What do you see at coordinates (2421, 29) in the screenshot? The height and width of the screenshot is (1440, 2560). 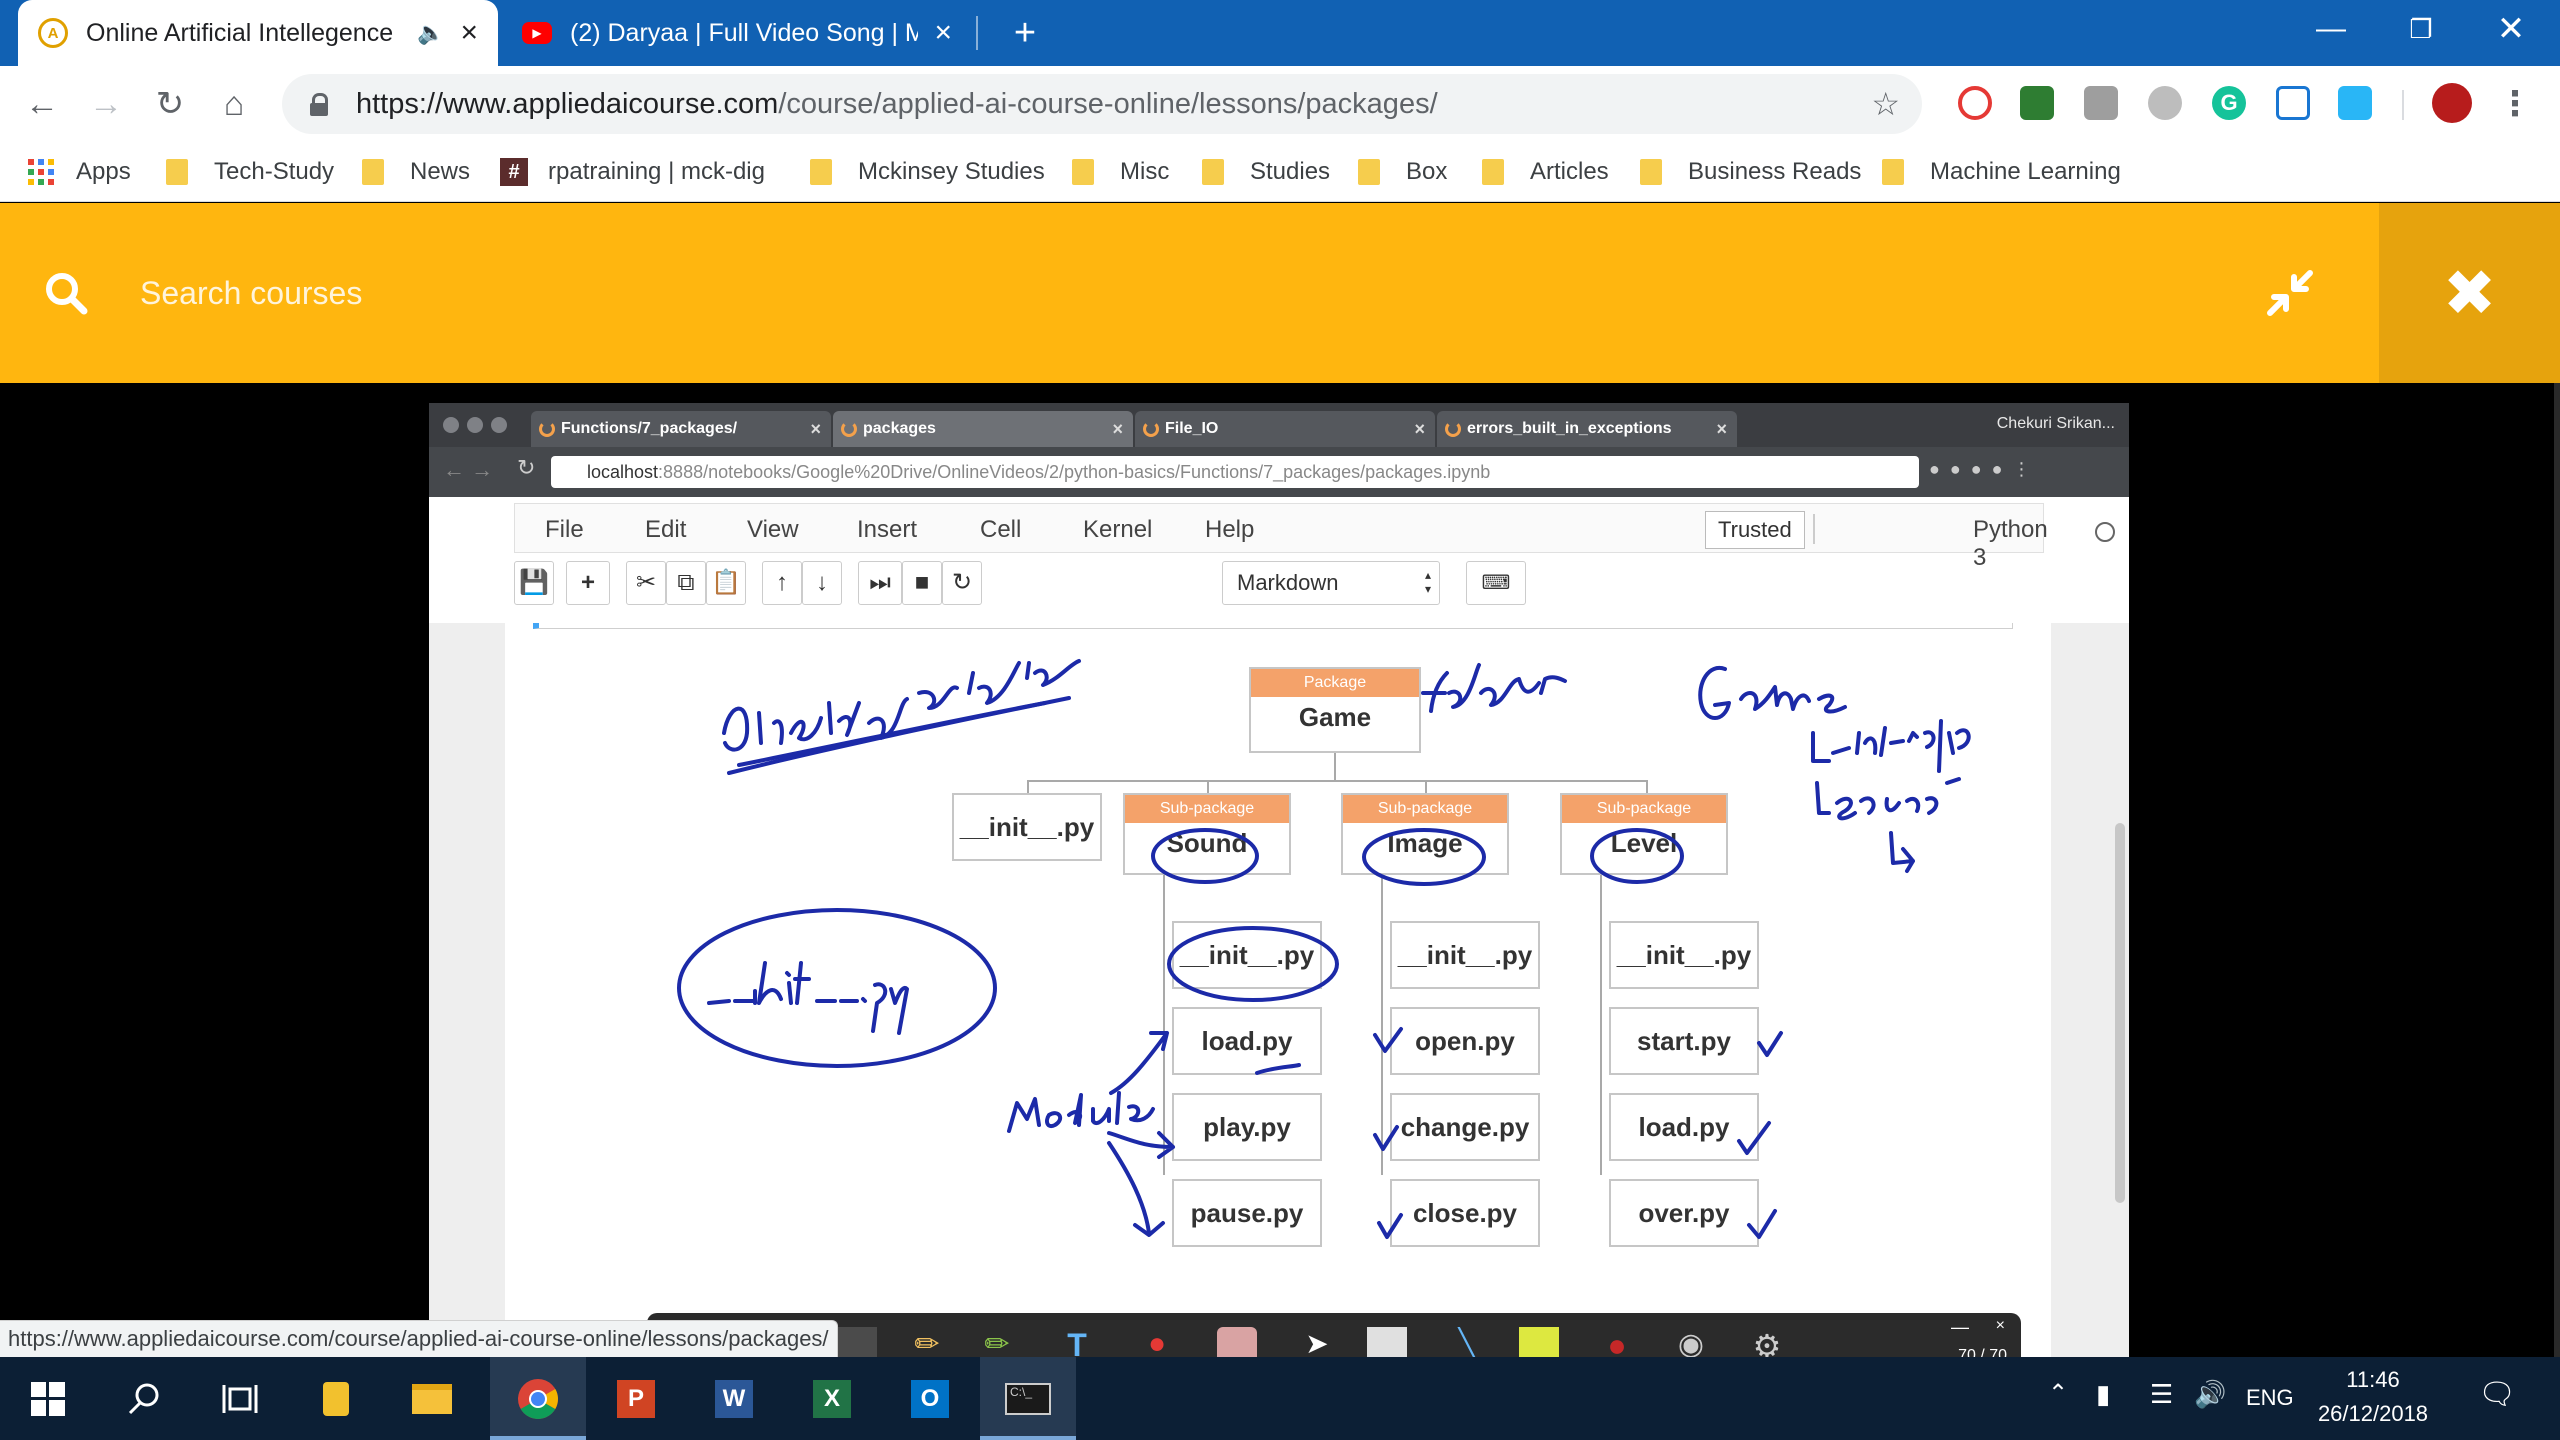 I see `restore-button: ❐` at bounding box center [2421, 29].